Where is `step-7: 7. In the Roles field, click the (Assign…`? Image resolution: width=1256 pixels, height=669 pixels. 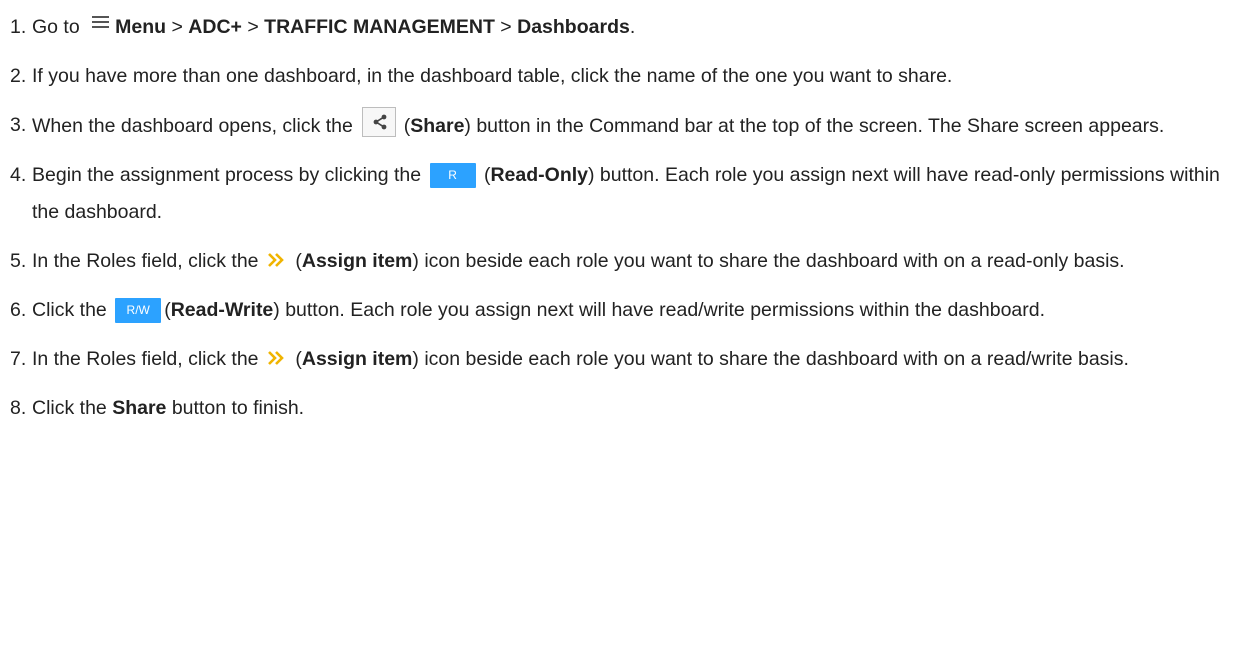 step-7: 7. In the Roles field, click the (Assign… is located at coordinates (630, 359).